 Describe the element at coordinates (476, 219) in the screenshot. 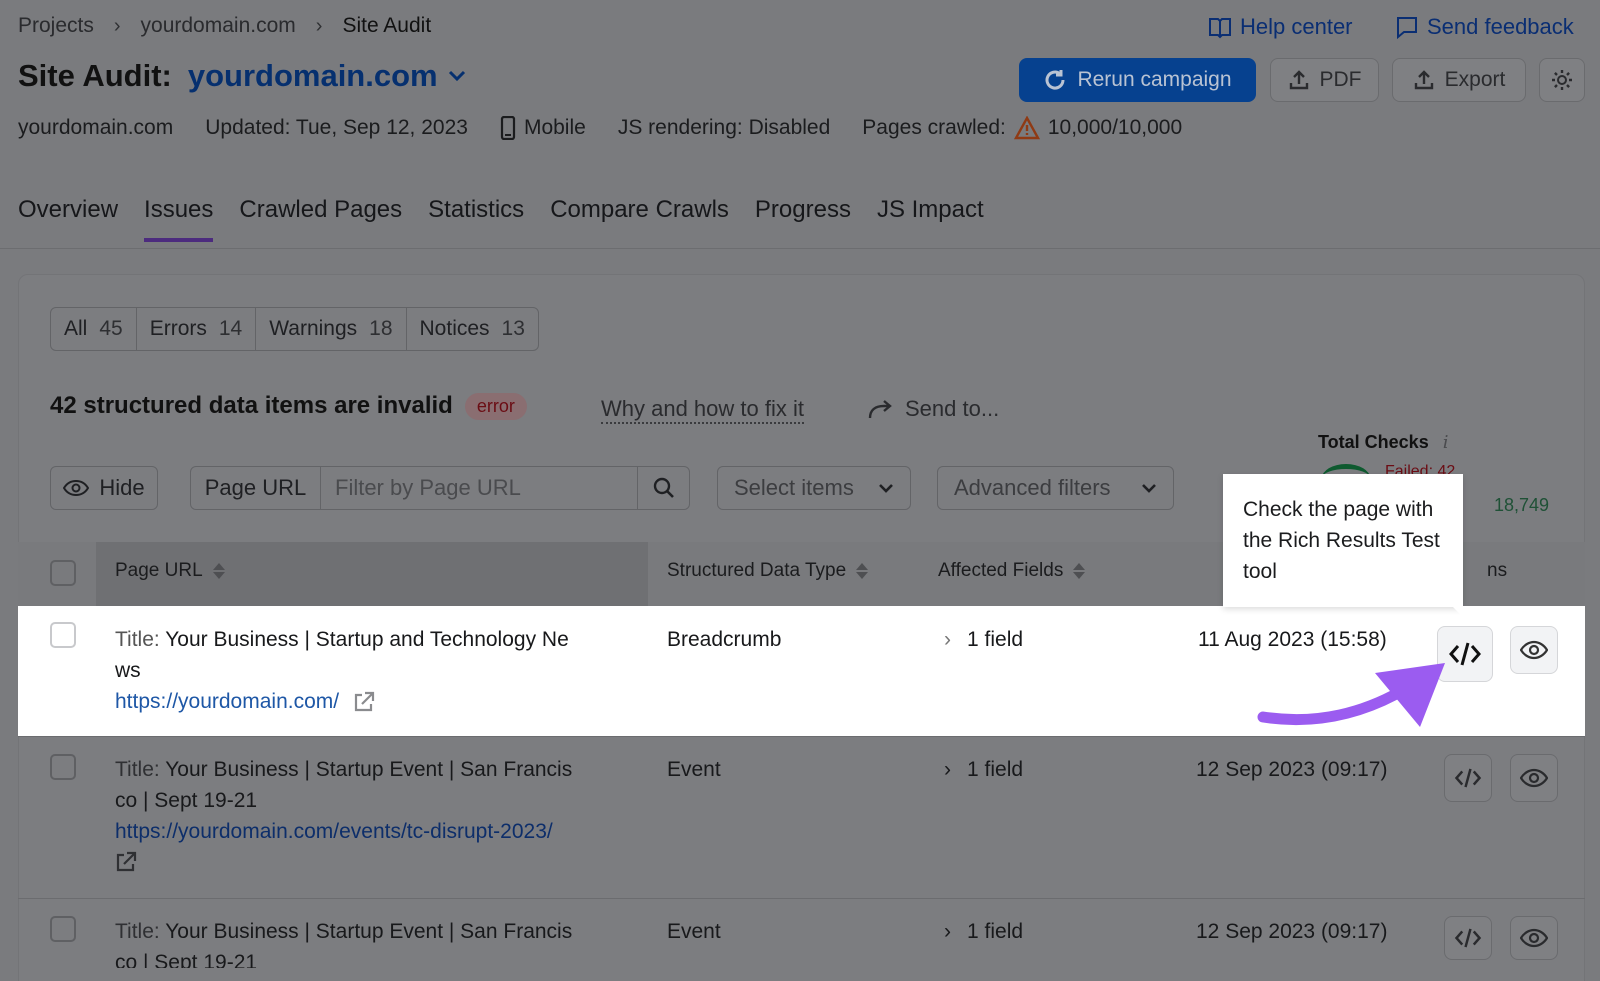

I see `tab-statistics: Statistics` at that location.